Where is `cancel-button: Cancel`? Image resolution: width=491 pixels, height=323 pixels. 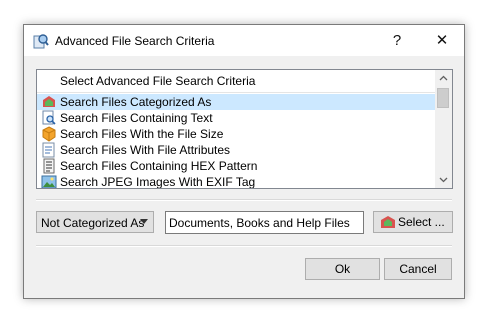 cancel-button: Cancel is located at coordinates (418, 269).